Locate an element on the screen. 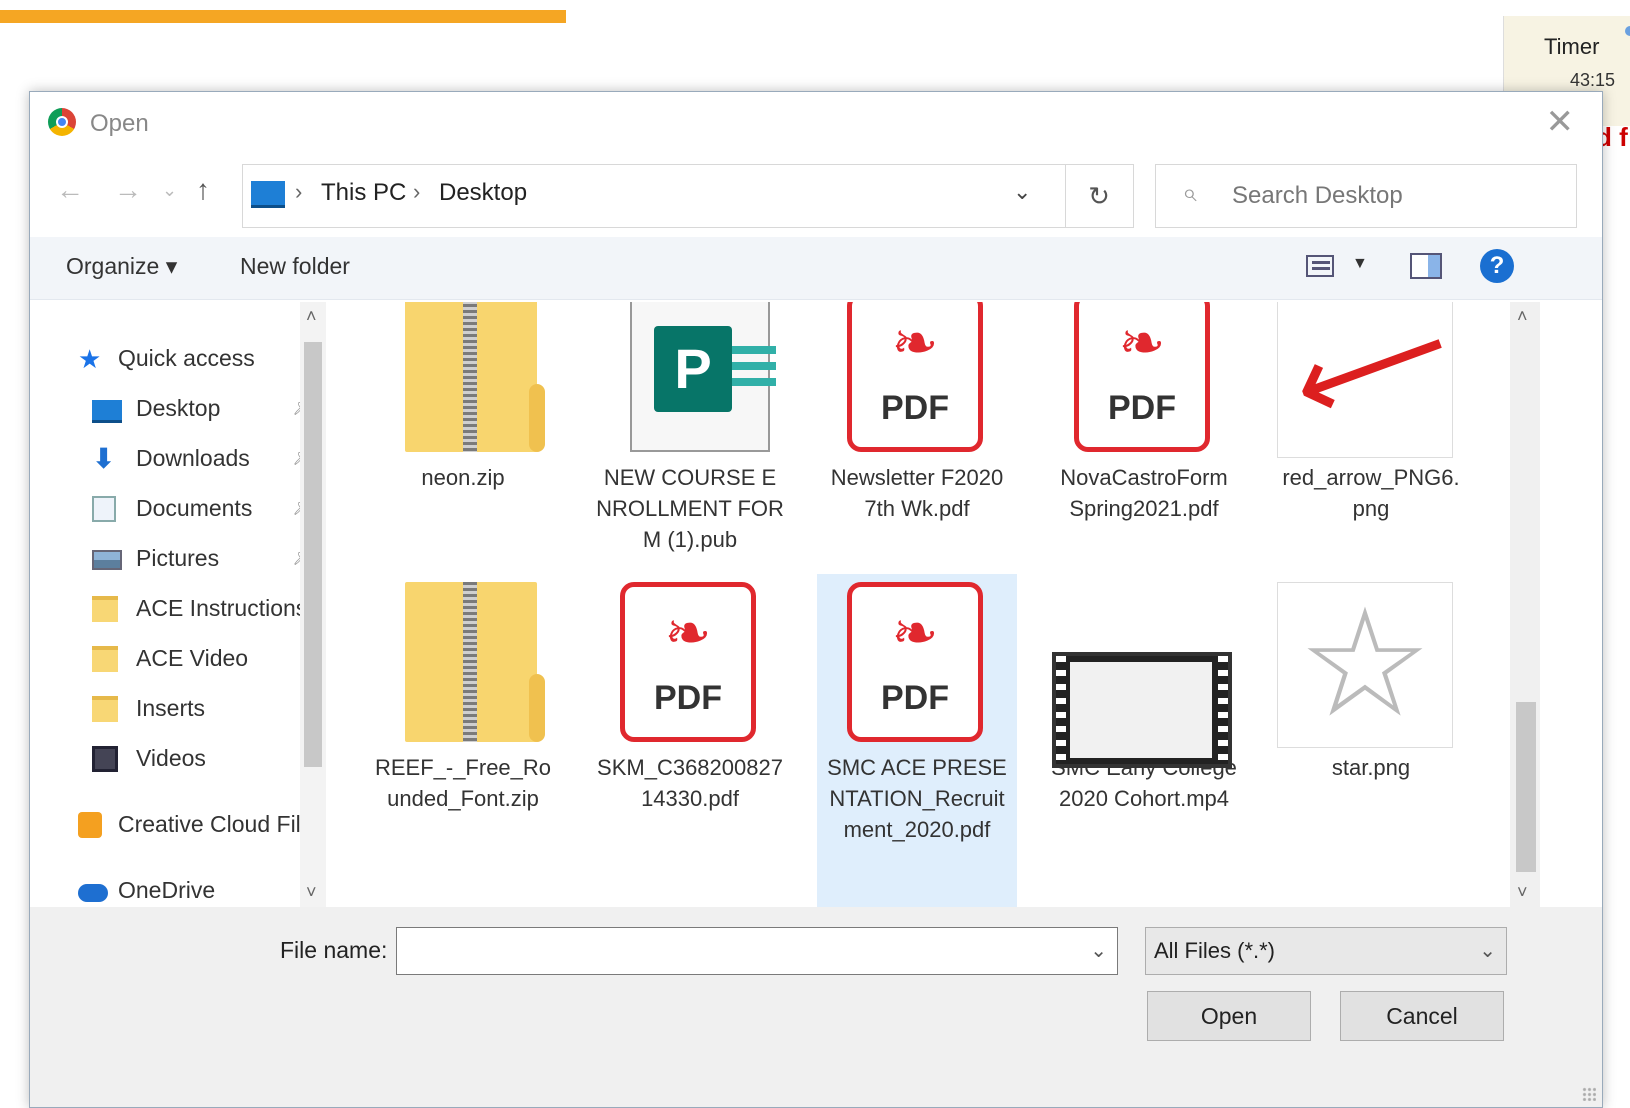 Image resolution: width=1630 pixels, height=1108 pixels. file-name-combobox: ⌄ is located at coordinates (757, 951).